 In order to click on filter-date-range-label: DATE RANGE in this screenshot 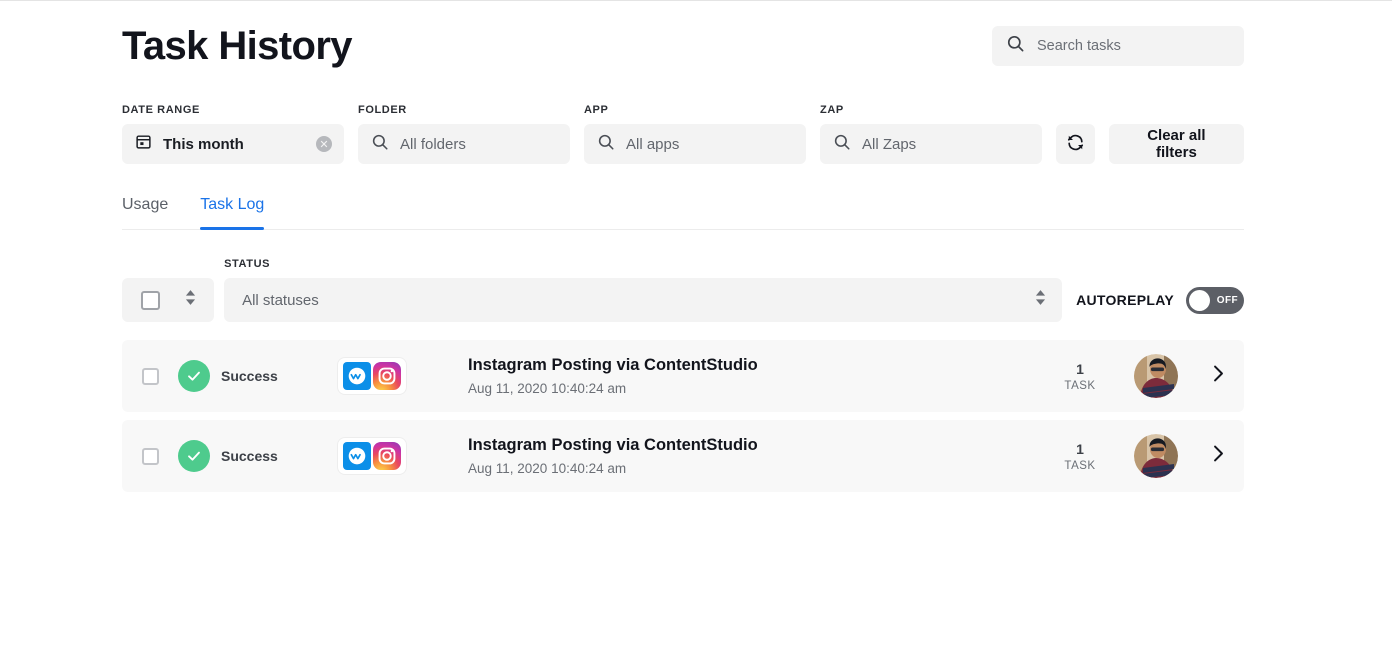, I will do `click(161, 110)`.